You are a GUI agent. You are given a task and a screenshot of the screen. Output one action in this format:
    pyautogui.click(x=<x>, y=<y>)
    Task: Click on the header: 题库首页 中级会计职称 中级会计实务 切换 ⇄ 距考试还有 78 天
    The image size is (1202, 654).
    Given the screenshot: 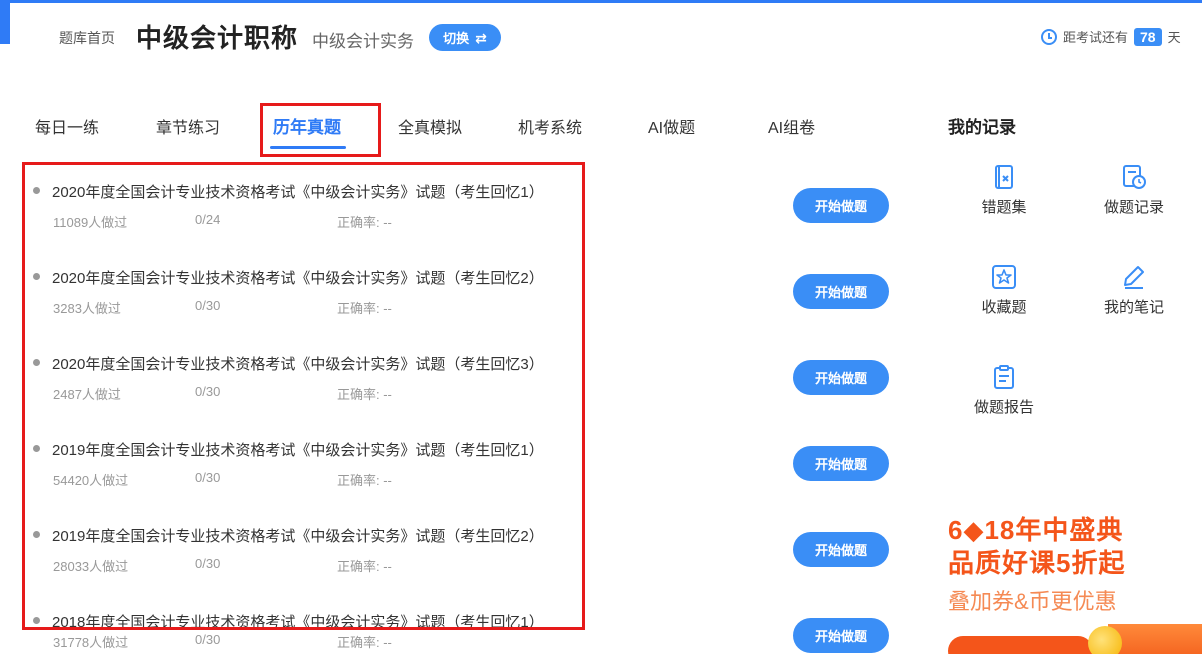 What is the action you would take?
    pyautogui.click(x=601, y=40)
    